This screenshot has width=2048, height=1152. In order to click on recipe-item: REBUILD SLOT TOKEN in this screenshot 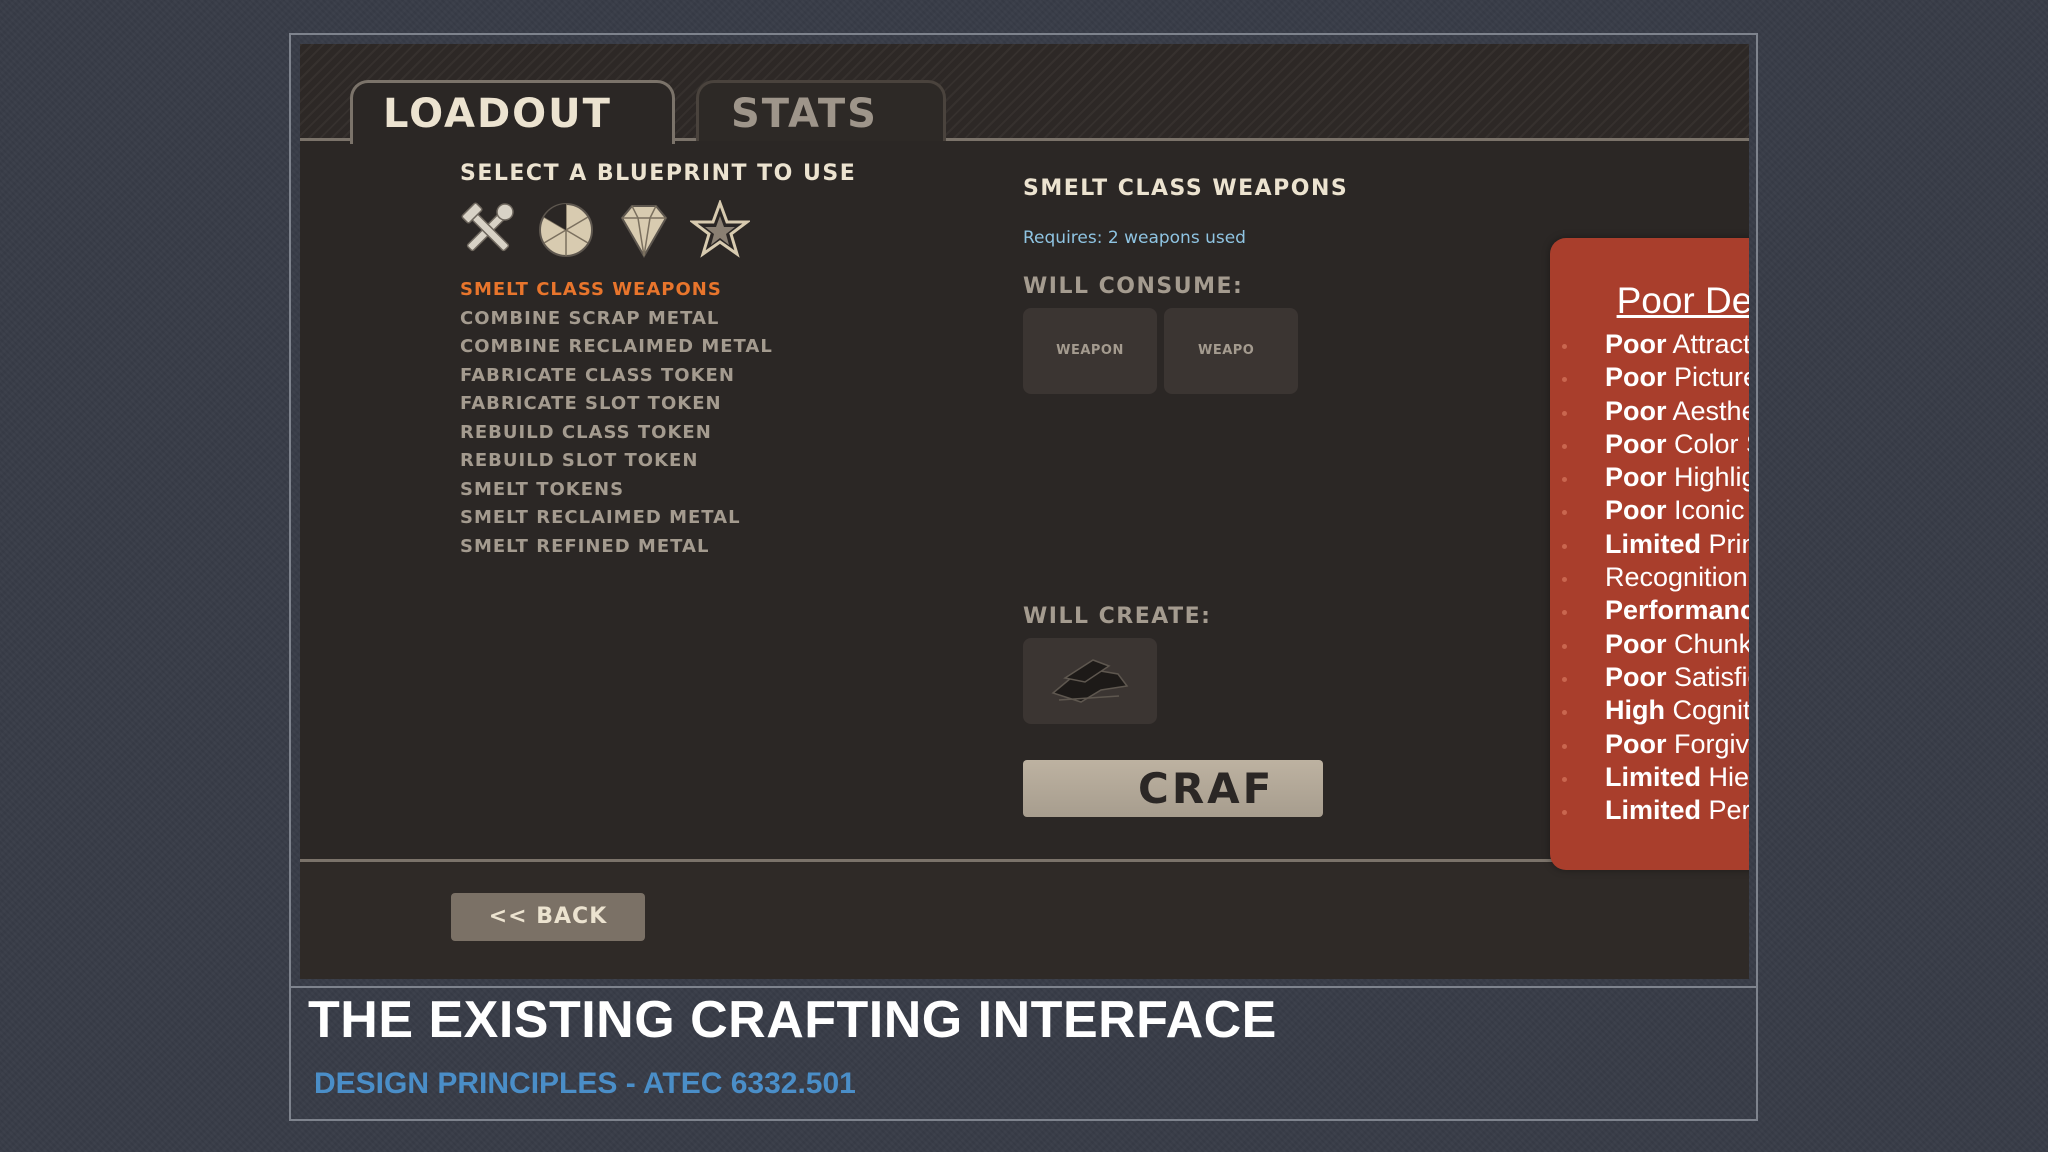, I will do `click(616, 461)`.